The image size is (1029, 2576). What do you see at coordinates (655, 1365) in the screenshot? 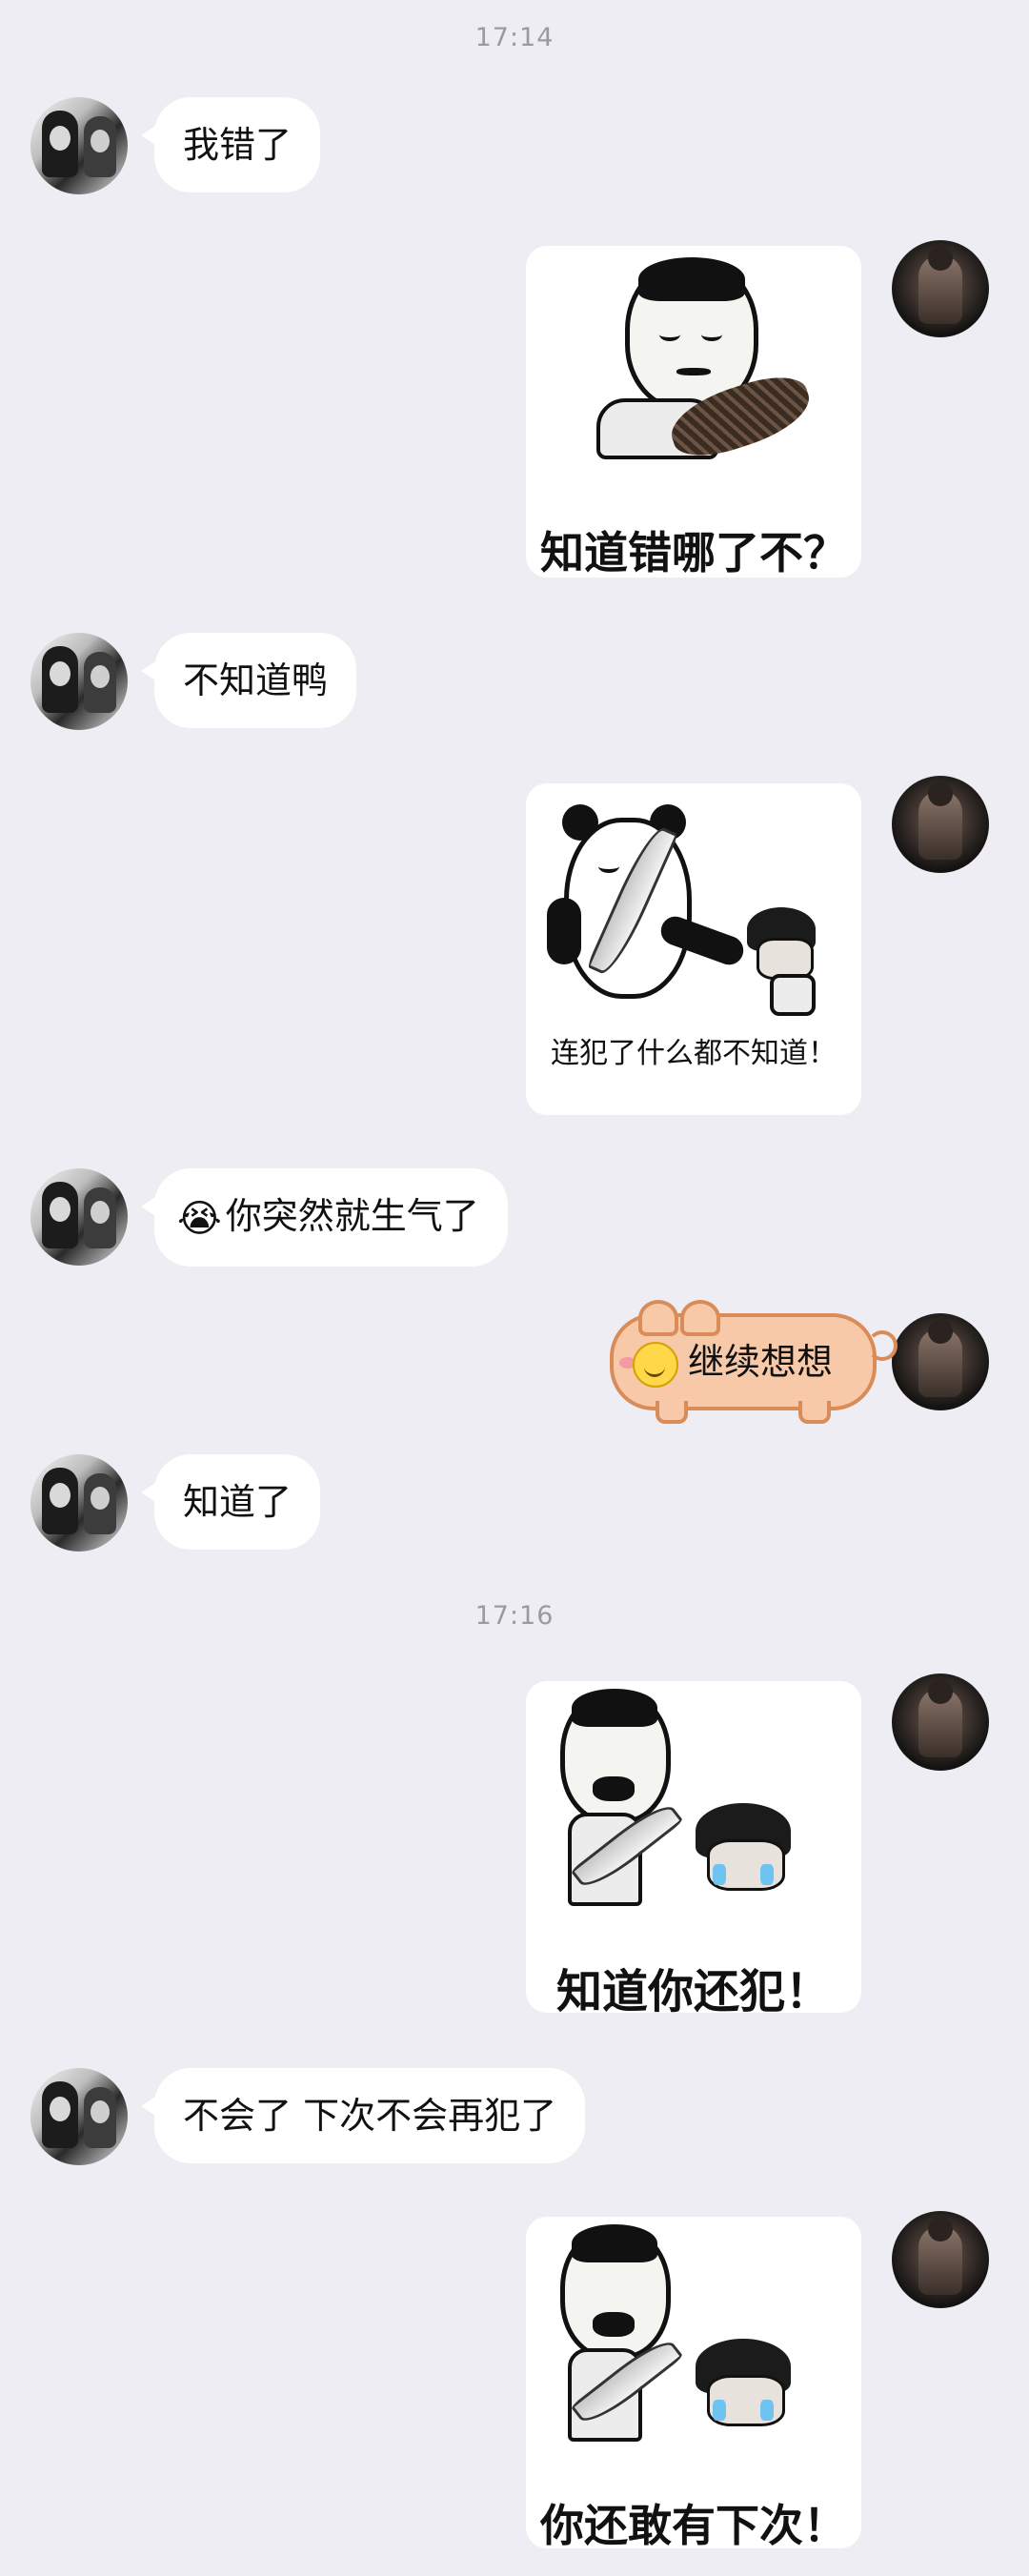
I see `smile-emoji-icon` at bounding box center [655, 1365].